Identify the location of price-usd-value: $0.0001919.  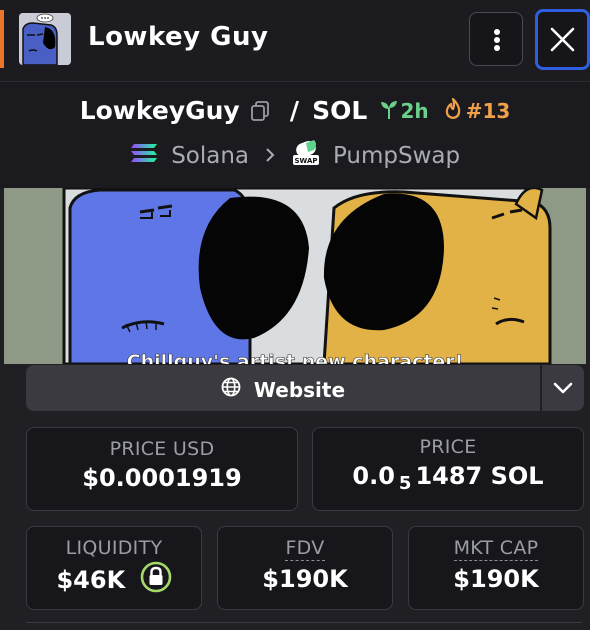
(162, 478).